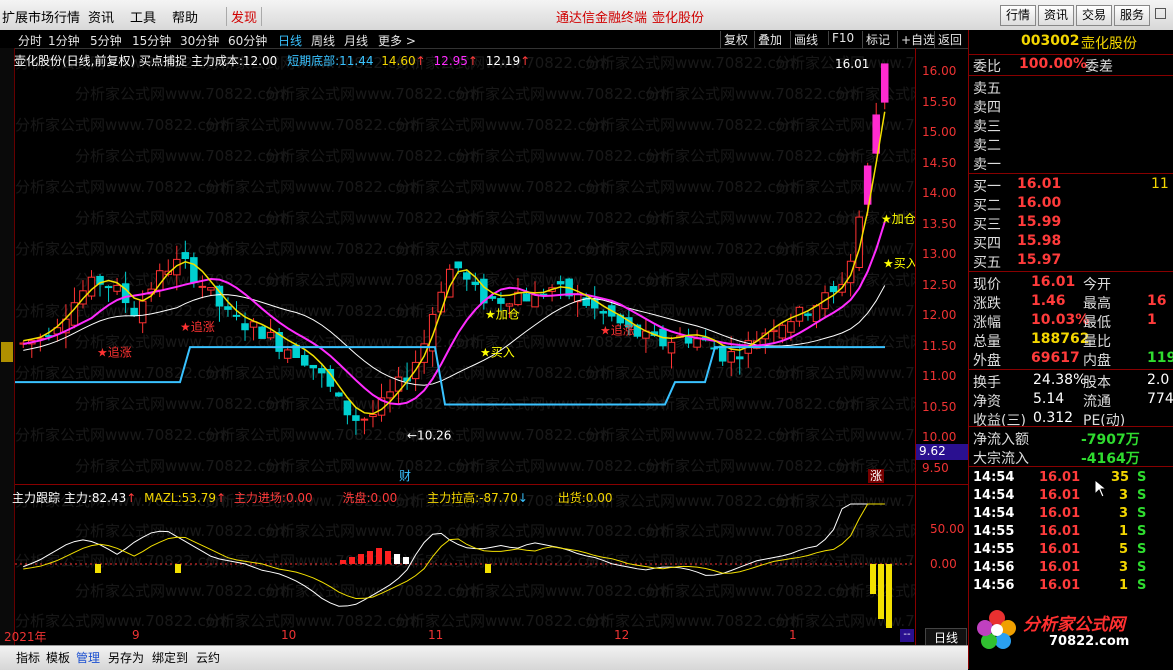 Image resolution: width=1173 pixels, height=670 pixels. Describe the element at coordinates (1071, 204) in the screenshot. I see `buy-row: 买二 16.00` at that location.